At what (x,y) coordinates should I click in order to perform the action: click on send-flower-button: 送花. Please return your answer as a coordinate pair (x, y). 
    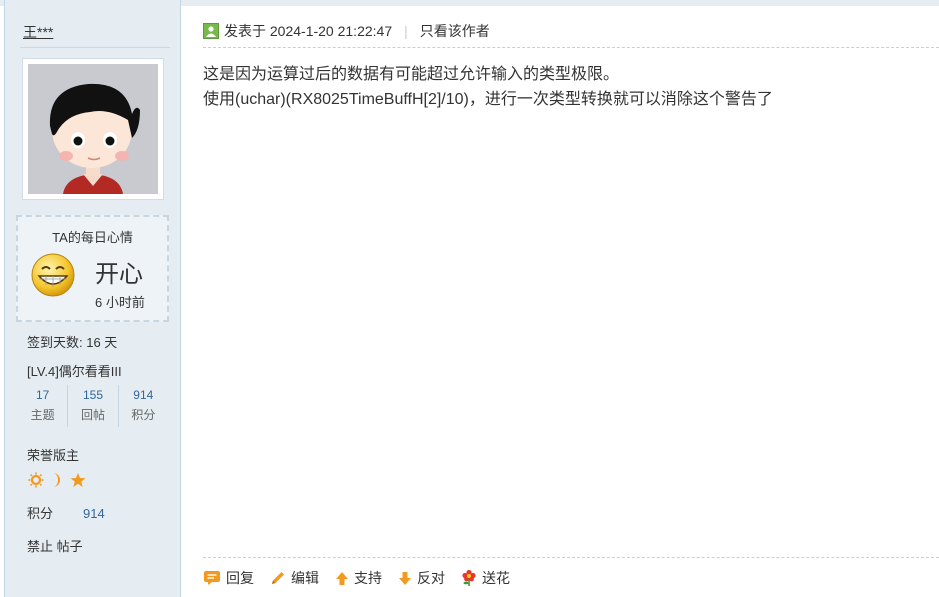
    Looking at the image, I should click on (485, 578).